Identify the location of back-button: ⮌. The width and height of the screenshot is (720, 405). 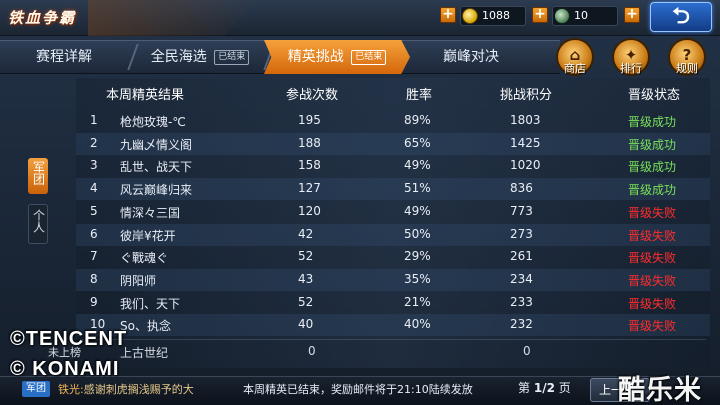
(681, 17).